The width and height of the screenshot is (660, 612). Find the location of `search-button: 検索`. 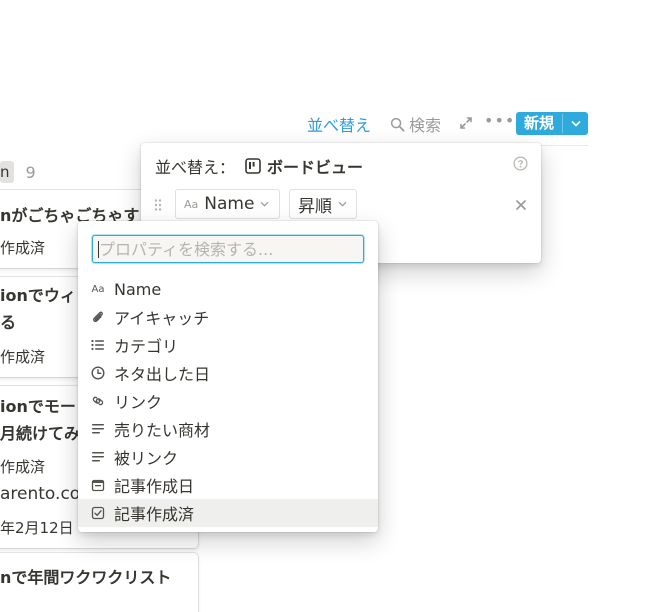

search-button: 検索 is located at coordinates (415, 124).